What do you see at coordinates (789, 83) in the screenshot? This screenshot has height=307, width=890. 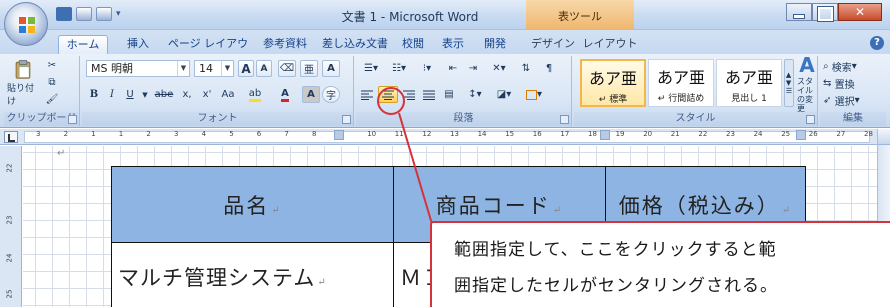 I see `styles-scroll-icon: ▲ ▼ ☰` at bounding box center [789, 83].